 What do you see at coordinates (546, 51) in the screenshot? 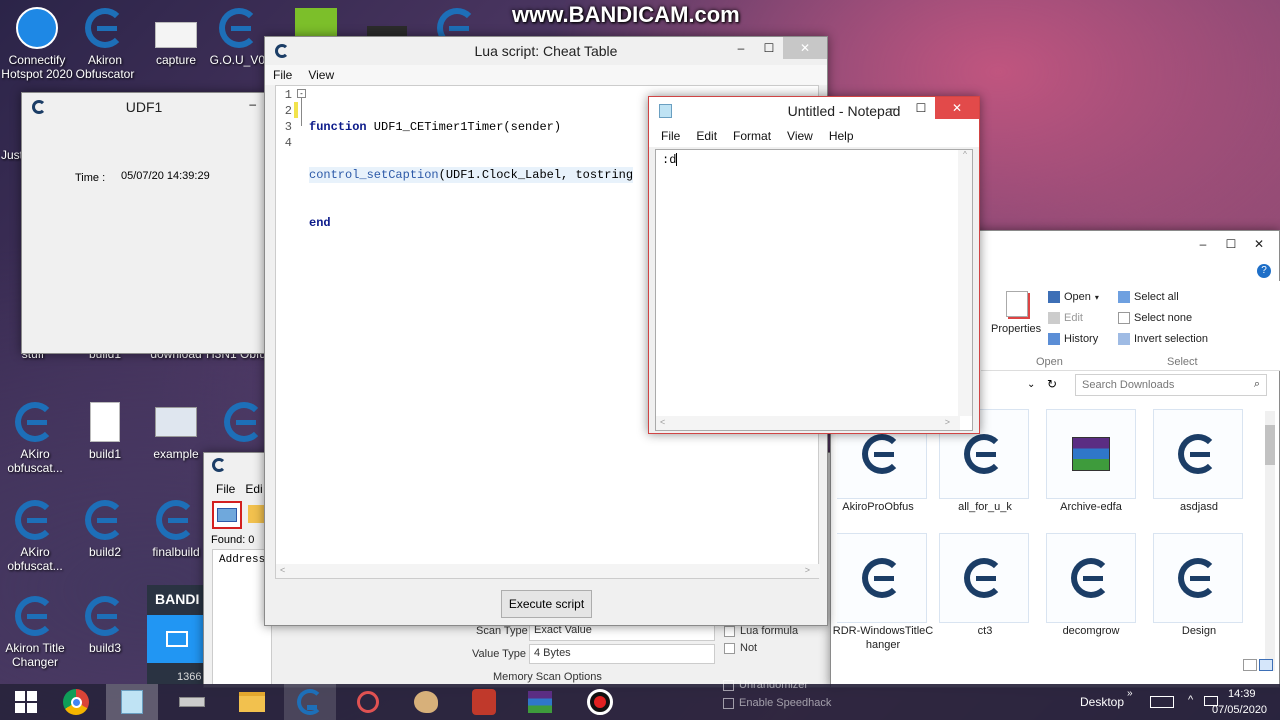
I see `lua-titlebar: Lua script: Cheat Table – ☐ ✕` at bounding box center [546, 51].